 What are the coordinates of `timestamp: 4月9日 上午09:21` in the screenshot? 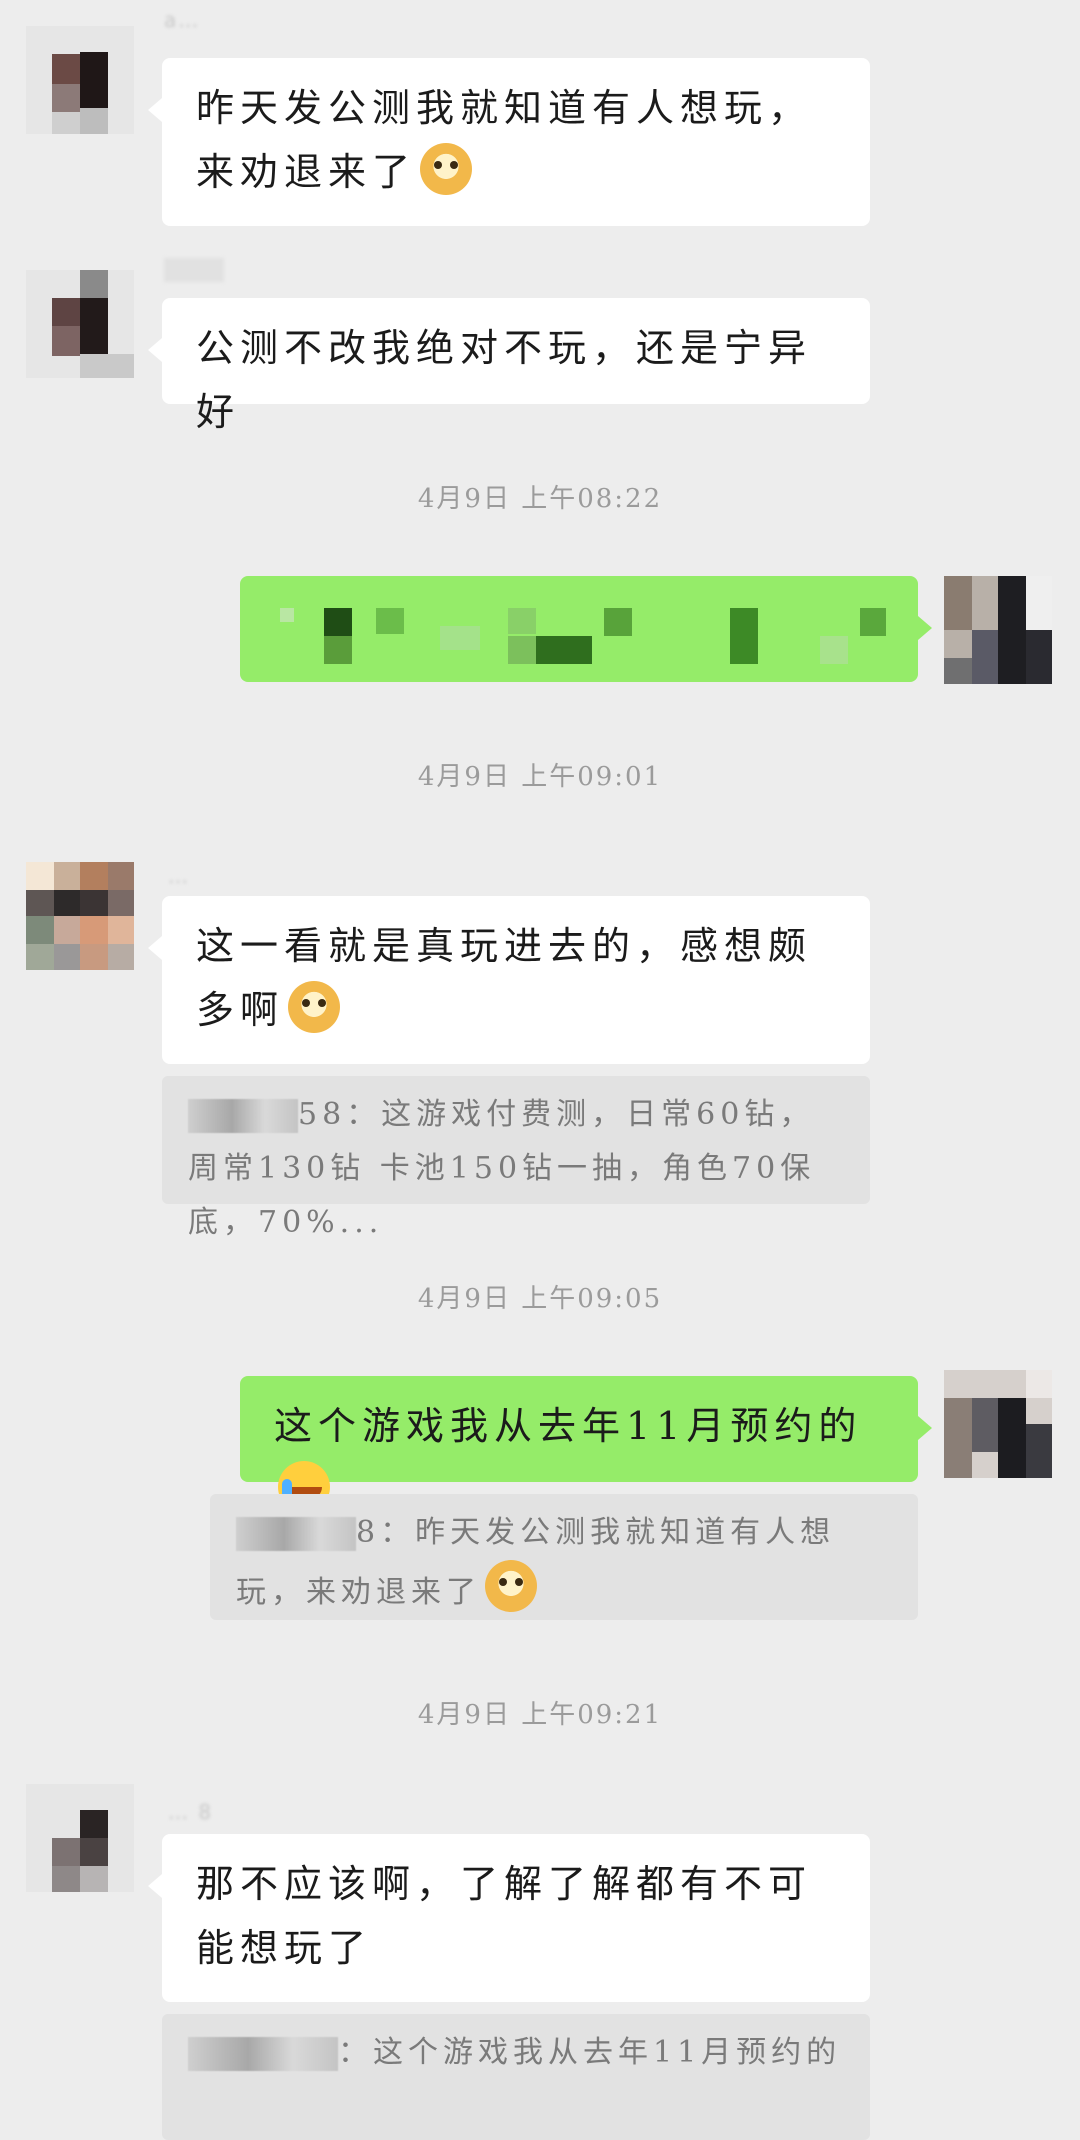 It's located at (540, 1715).